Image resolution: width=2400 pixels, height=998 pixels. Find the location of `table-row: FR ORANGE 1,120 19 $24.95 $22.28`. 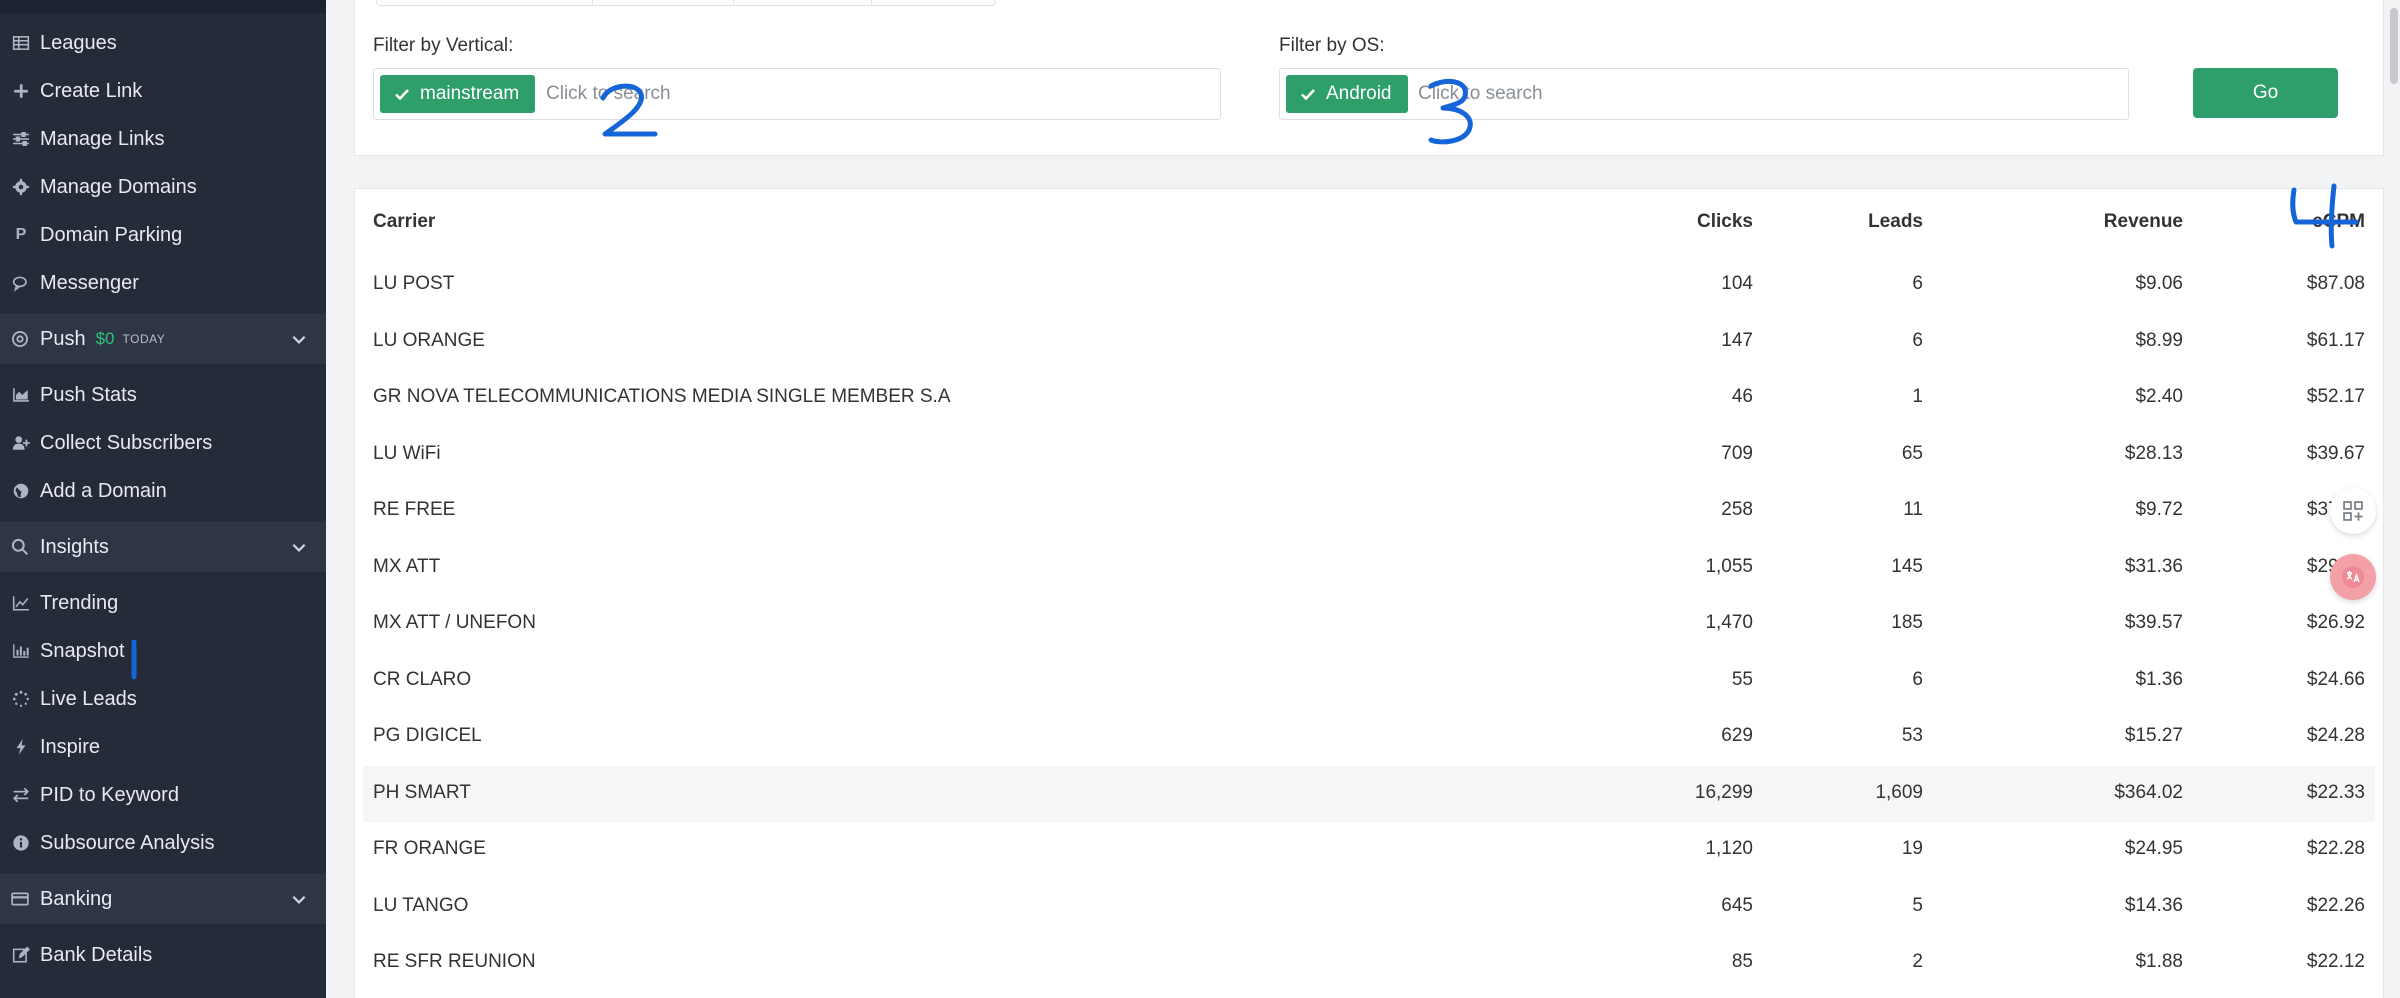

table-row: FR ORANGE 1,120 19 $24.95 $22.28 is located at coordinates (1369, 850).